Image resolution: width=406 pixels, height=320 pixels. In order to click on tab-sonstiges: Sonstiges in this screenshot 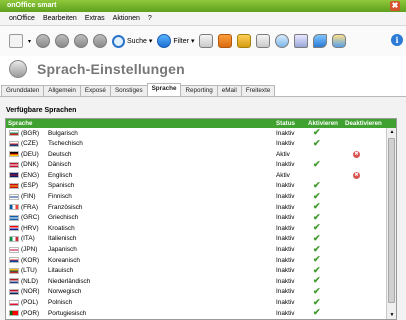, I will do `click(128, 90)`.